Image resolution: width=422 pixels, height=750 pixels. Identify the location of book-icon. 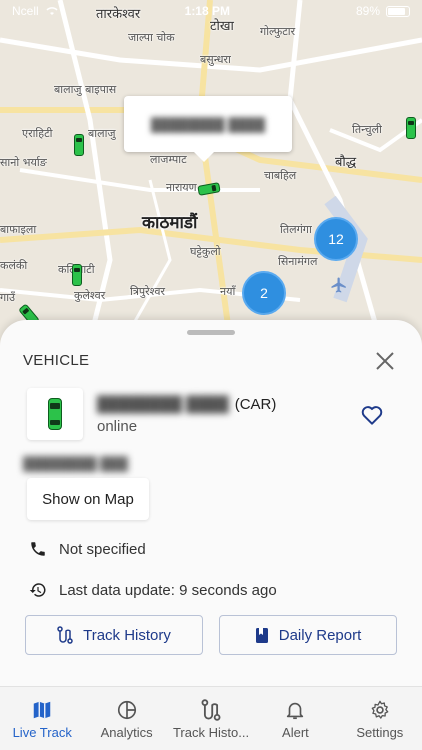
(261, 635).